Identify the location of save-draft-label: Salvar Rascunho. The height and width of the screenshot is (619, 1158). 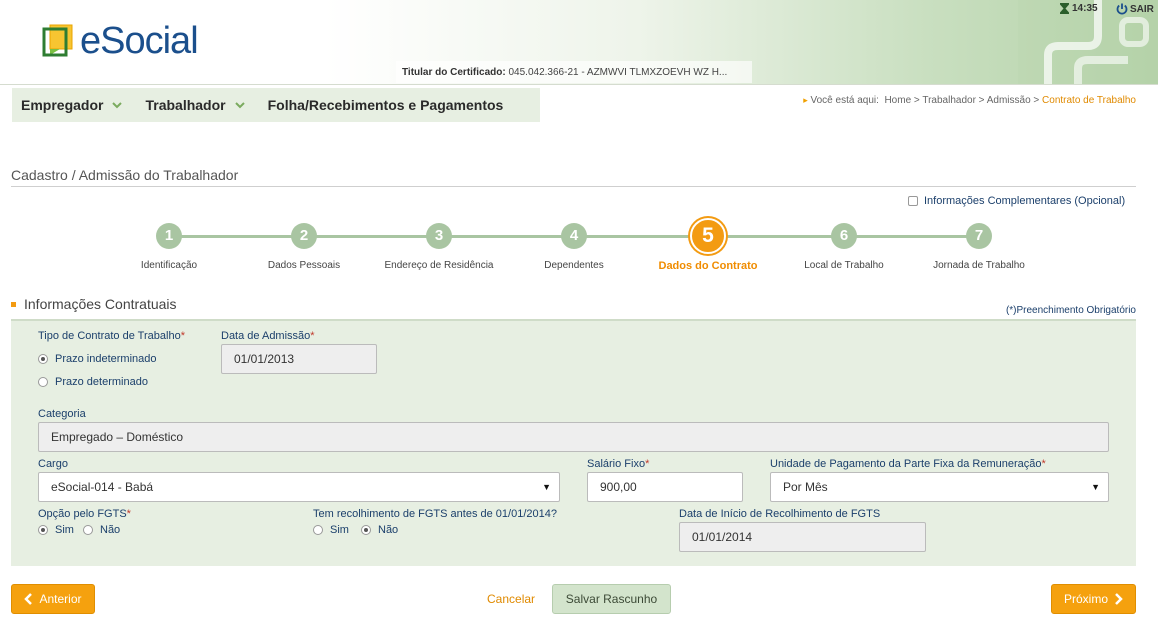
(611, 599).